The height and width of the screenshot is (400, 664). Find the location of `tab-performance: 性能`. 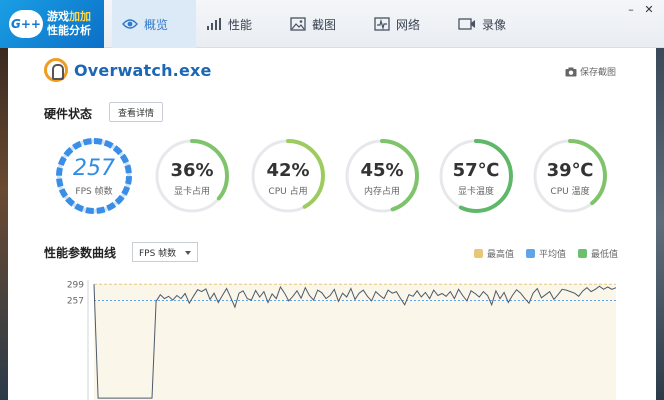

tab-performance: 性能 is located at coordinates (238, 24).